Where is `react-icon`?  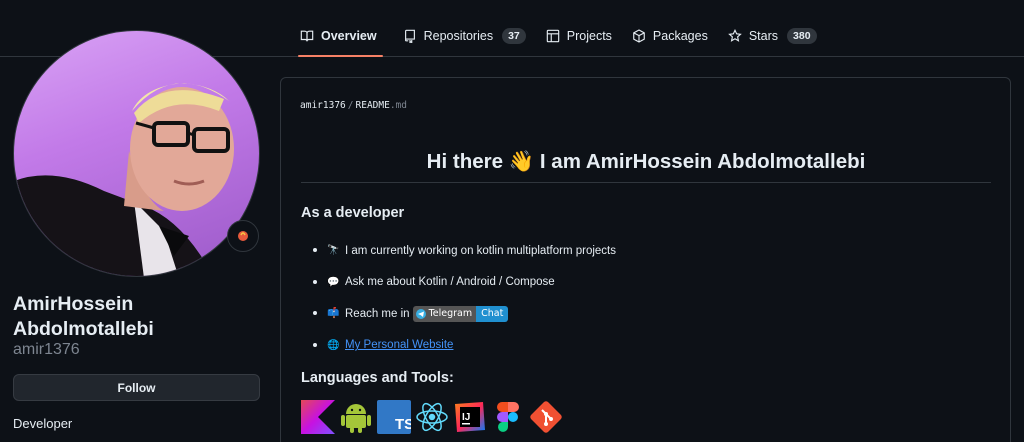 react-icon is located at coordinates (432, 417).